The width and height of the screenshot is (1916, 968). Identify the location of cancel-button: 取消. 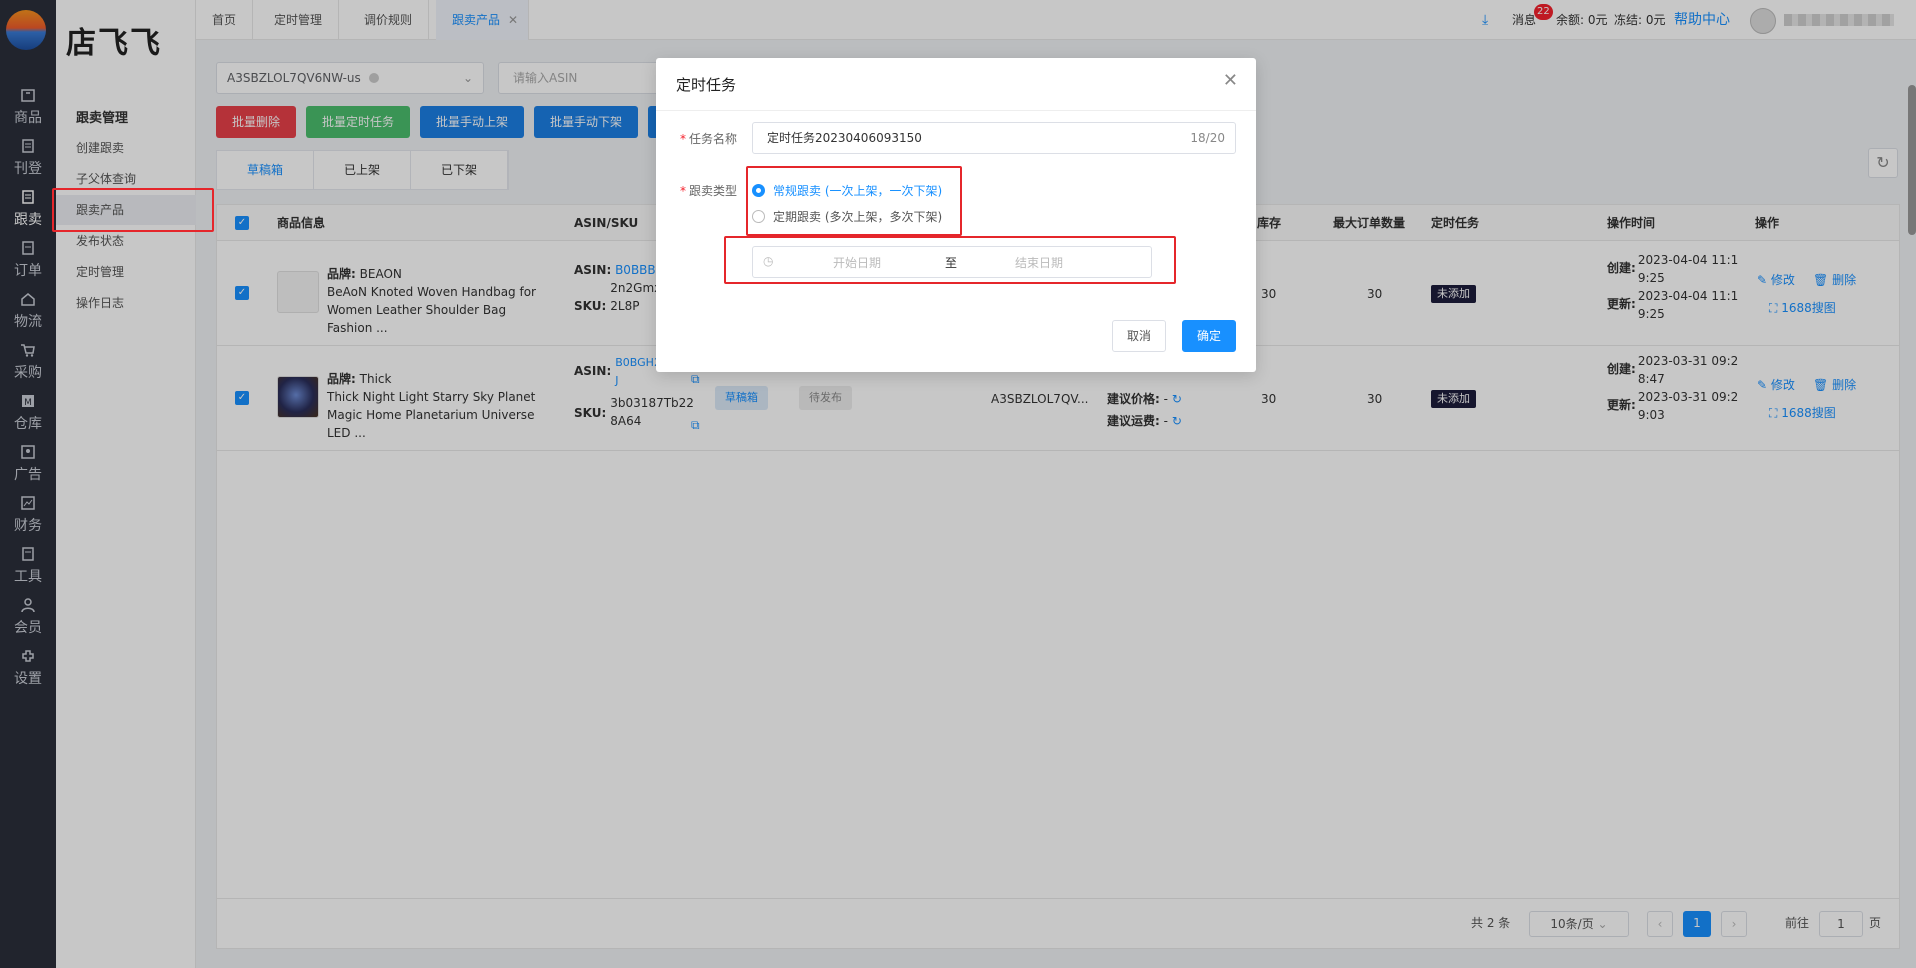
(1138, 336).